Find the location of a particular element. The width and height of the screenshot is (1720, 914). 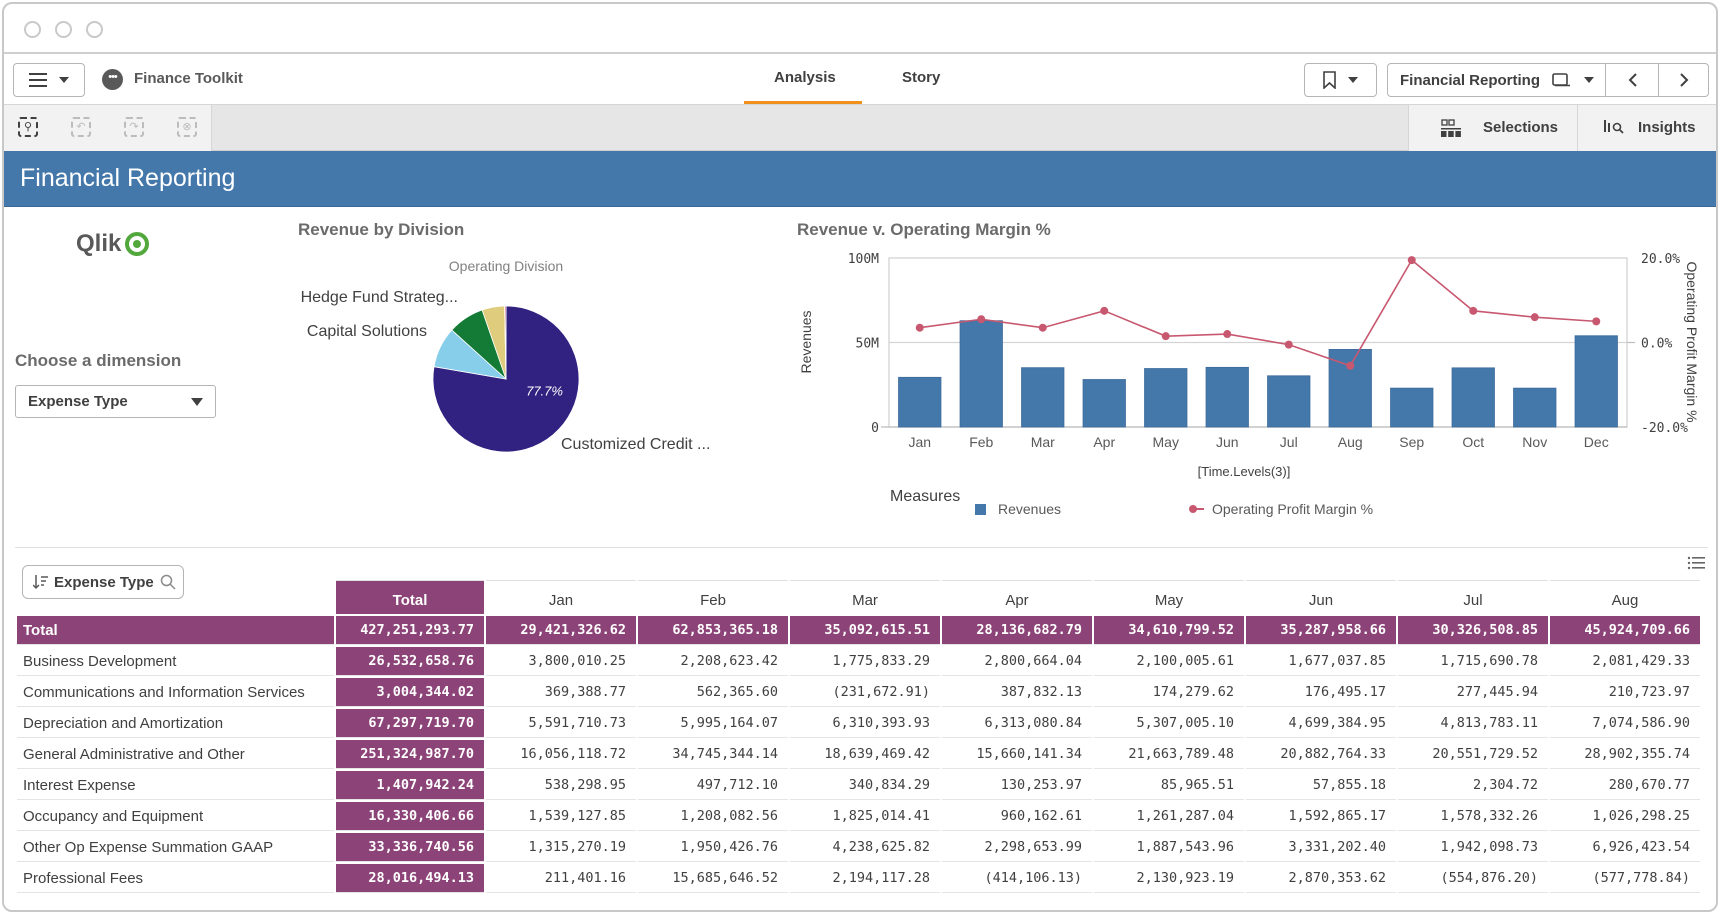

column-header: Jul is located at coordinates (1473, 597).